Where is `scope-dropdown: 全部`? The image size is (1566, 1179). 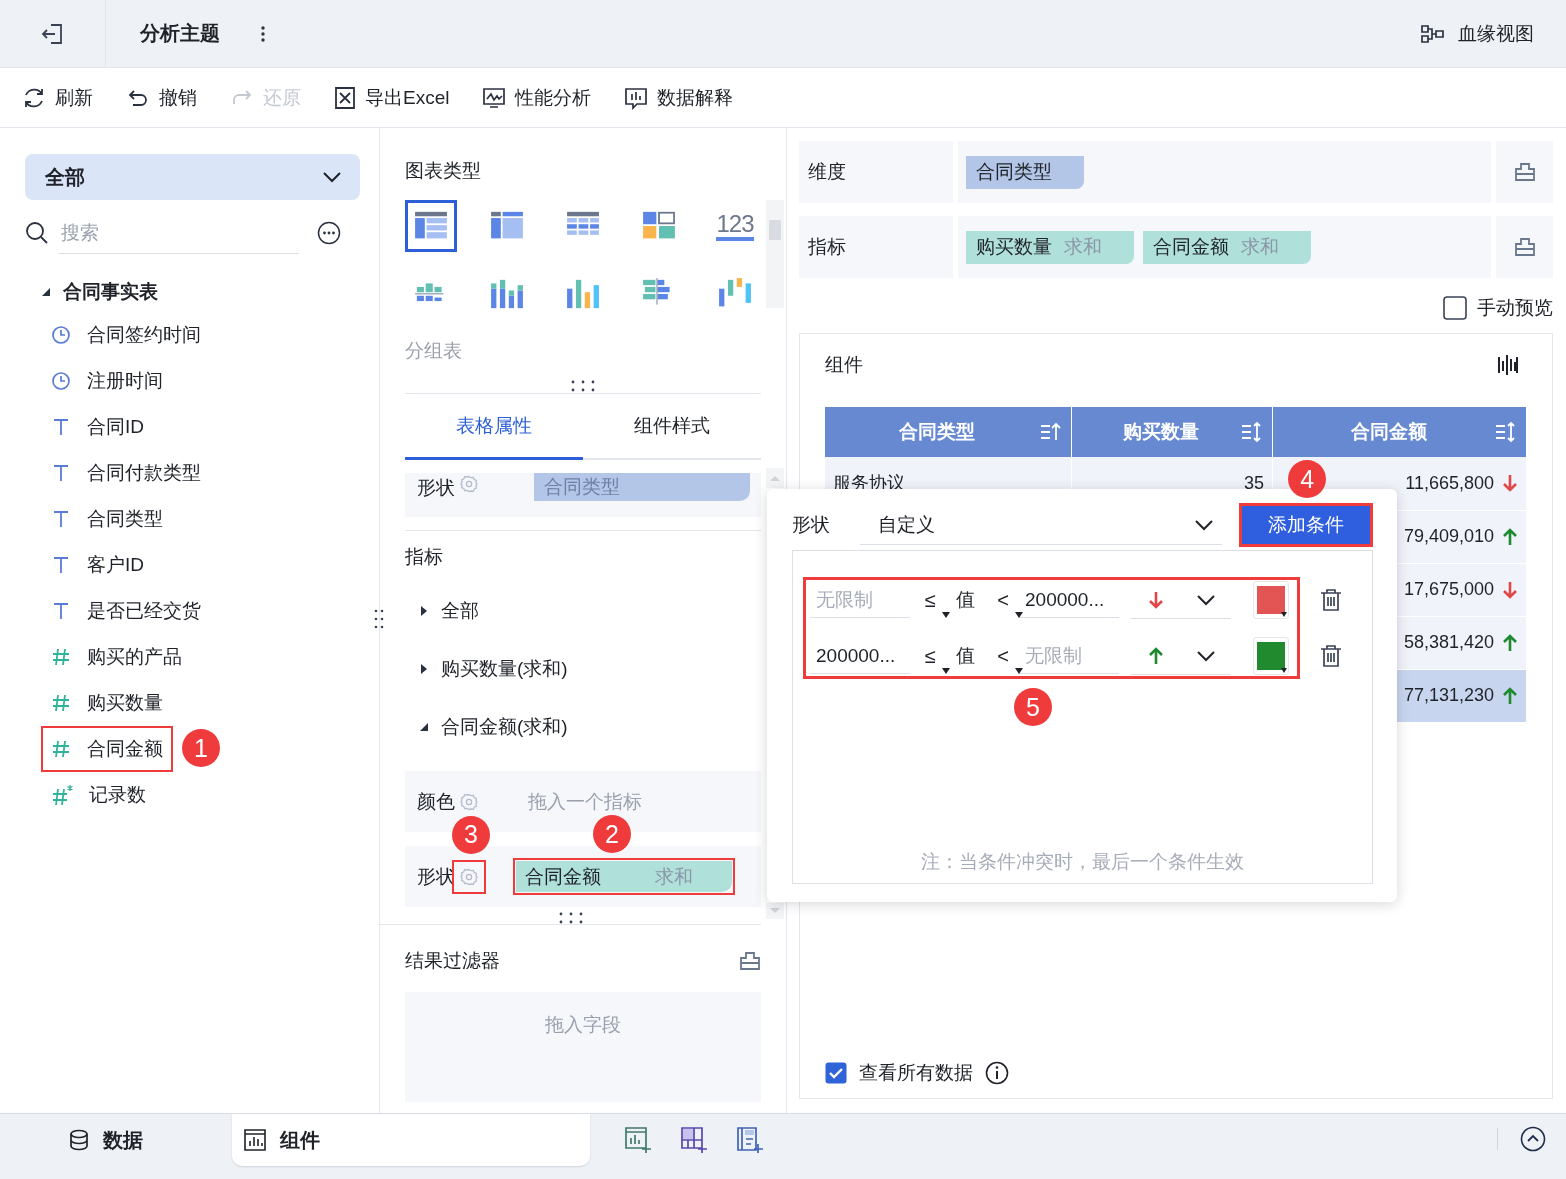 scope-dropdown: 全部 is located at coordinates (192, 177).